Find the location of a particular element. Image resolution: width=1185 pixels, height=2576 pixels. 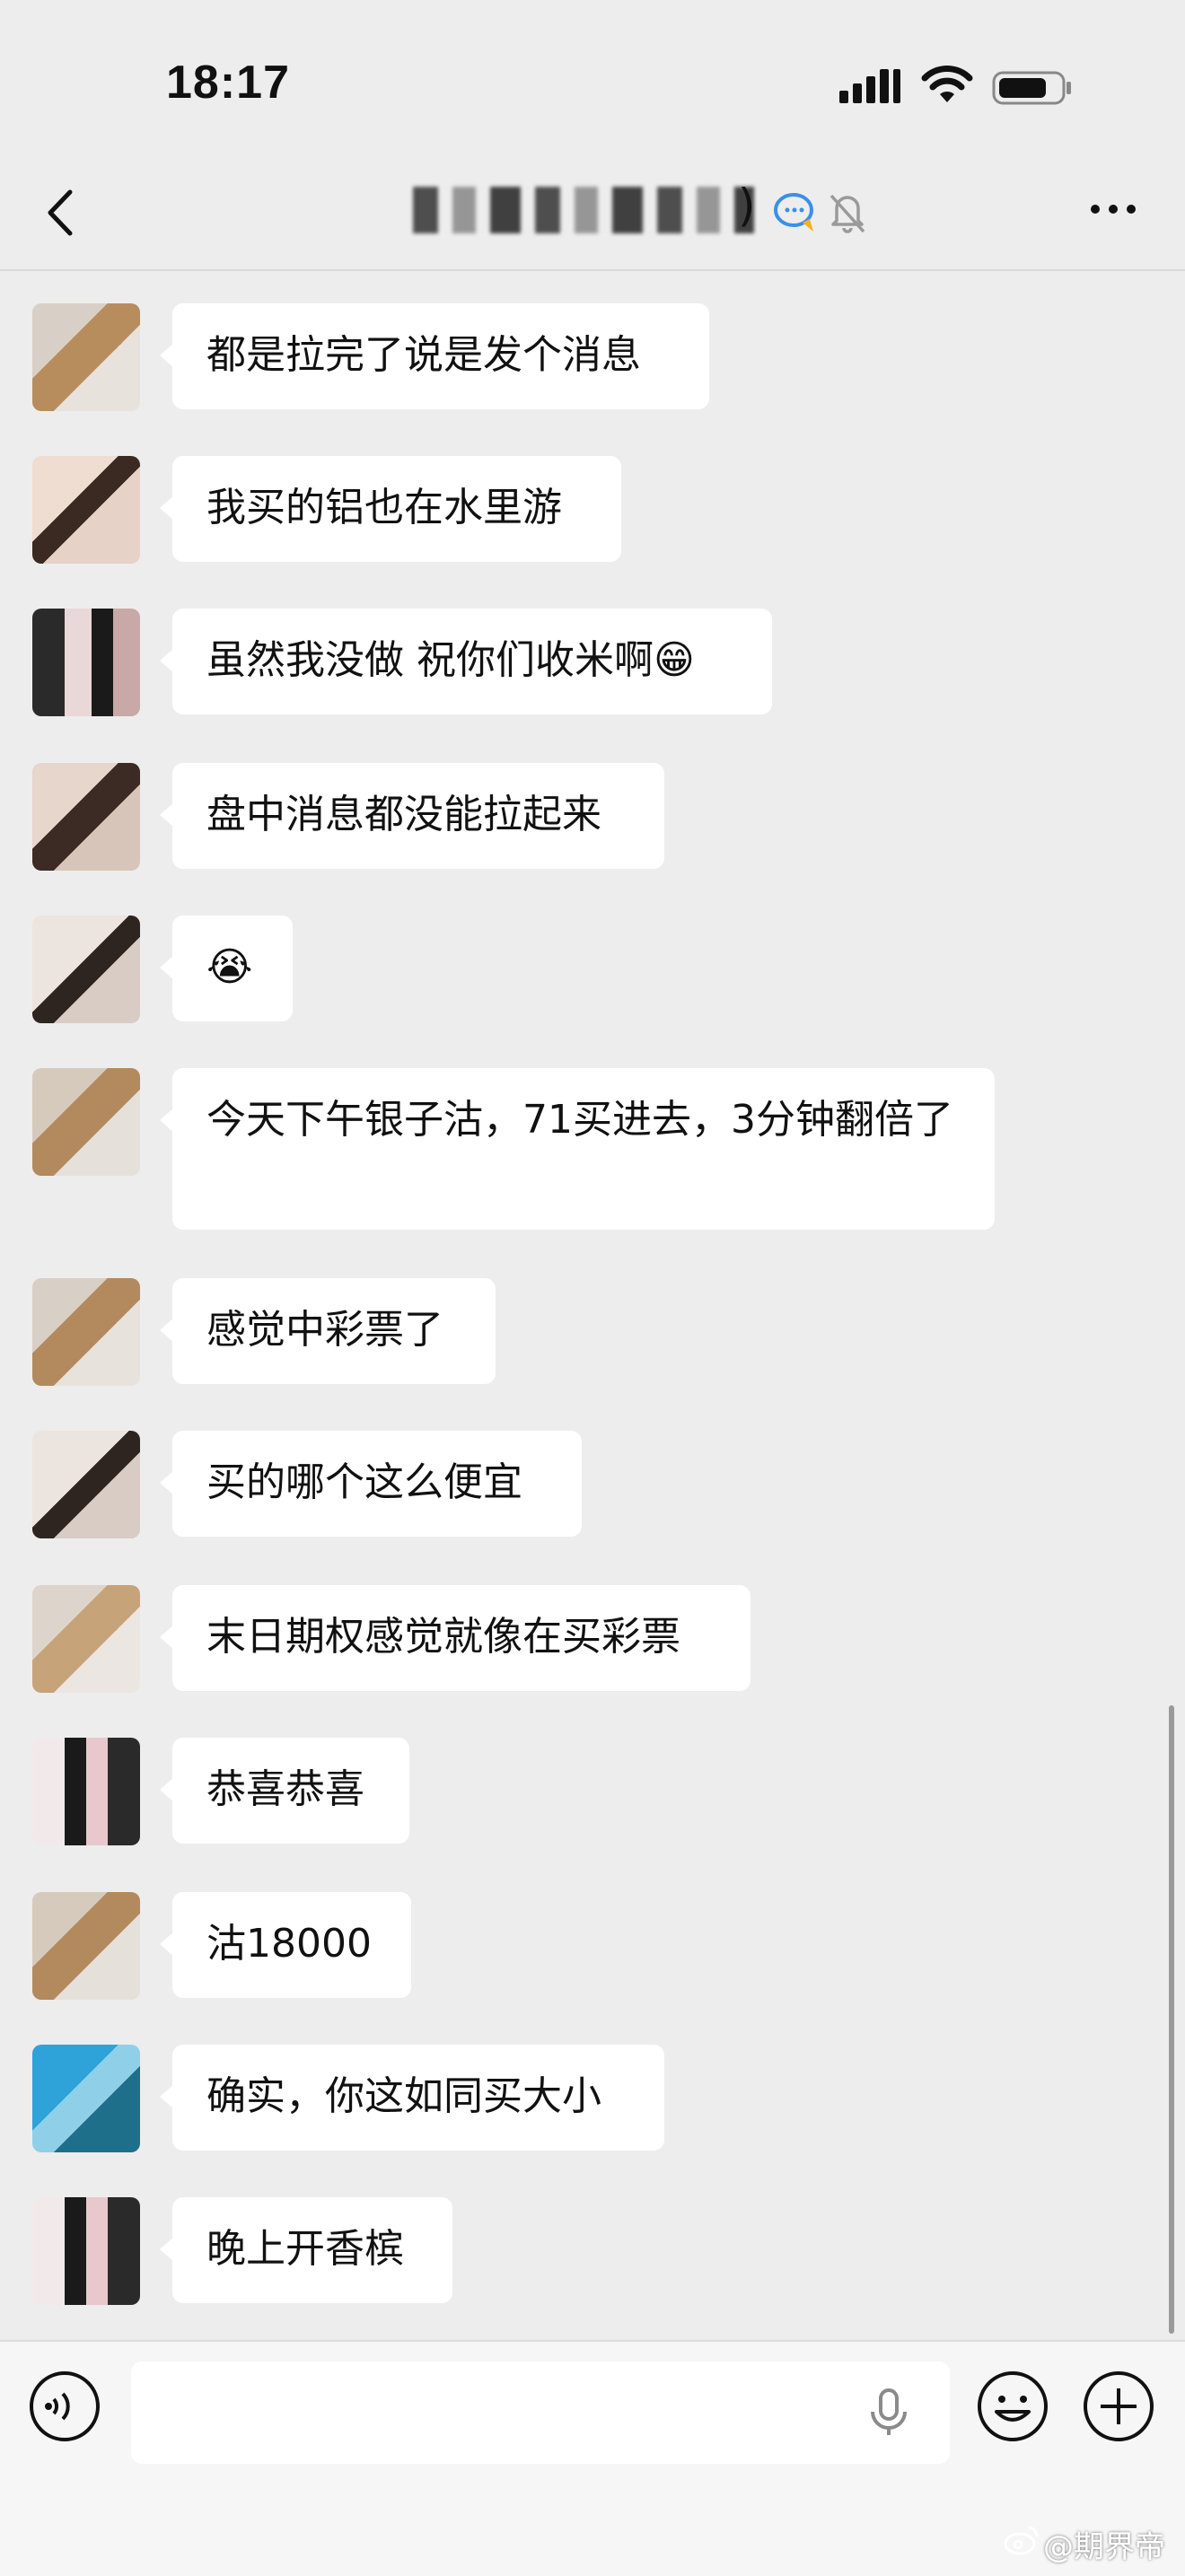

voice-mode-icon is located at coordinates (64, 2406).